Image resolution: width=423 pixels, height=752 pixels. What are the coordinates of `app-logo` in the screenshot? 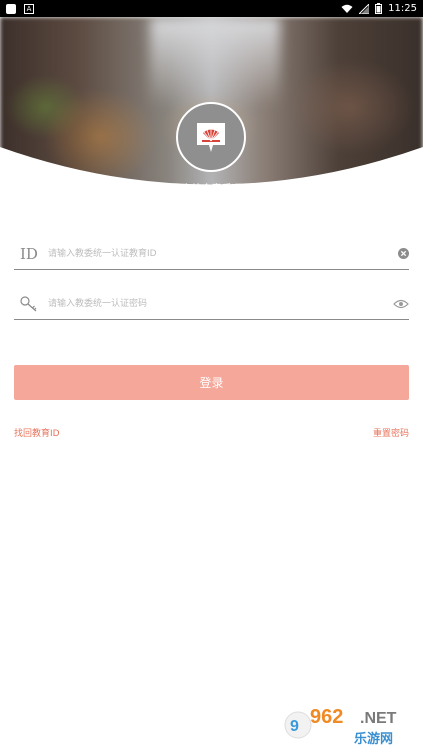 It's located at (211, 137).